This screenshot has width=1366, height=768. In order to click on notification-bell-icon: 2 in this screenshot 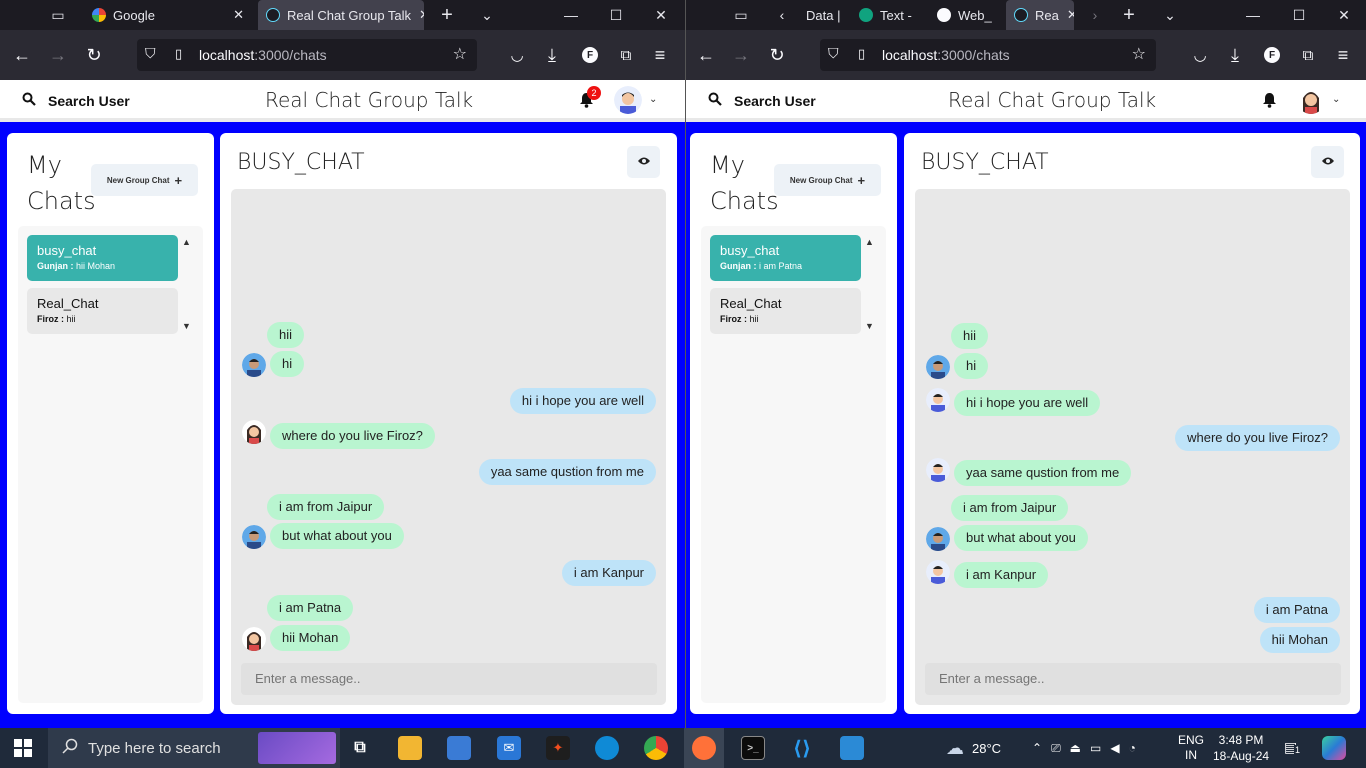, I will do `click(590, 99)`.